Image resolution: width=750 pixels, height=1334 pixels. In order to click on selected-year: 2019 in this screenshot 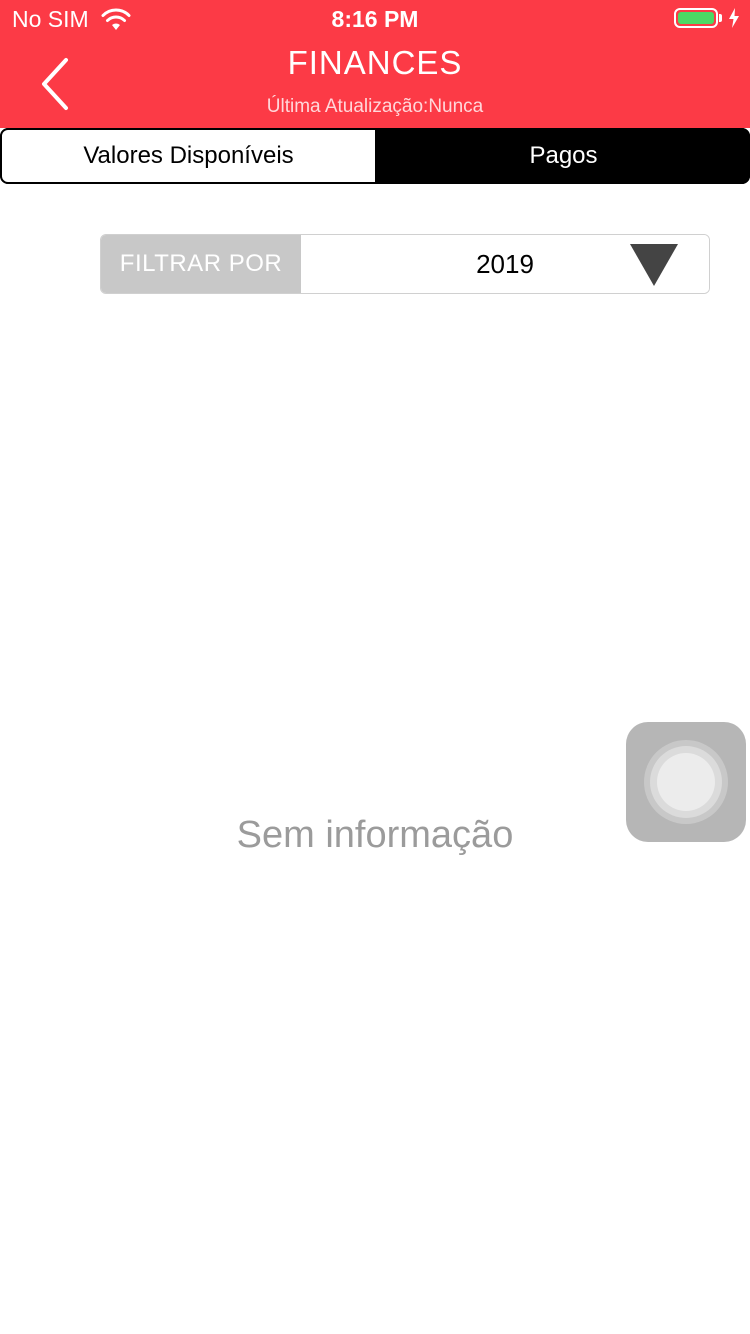, I will do `click(505, 263)`.